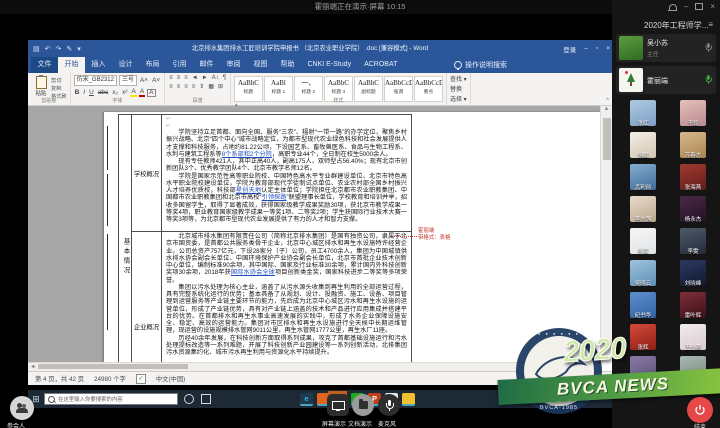  I want to click on participant-tile-presenter: 霍丽端, so click(666, 80).